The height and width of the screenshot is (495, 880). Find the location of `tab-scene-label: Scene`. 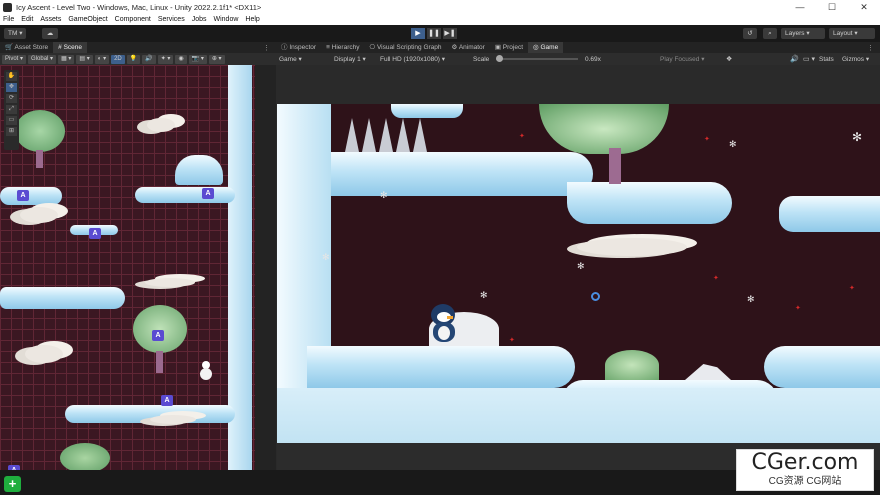

tab-scene-label: Scene is located at coordinates (73, 47).